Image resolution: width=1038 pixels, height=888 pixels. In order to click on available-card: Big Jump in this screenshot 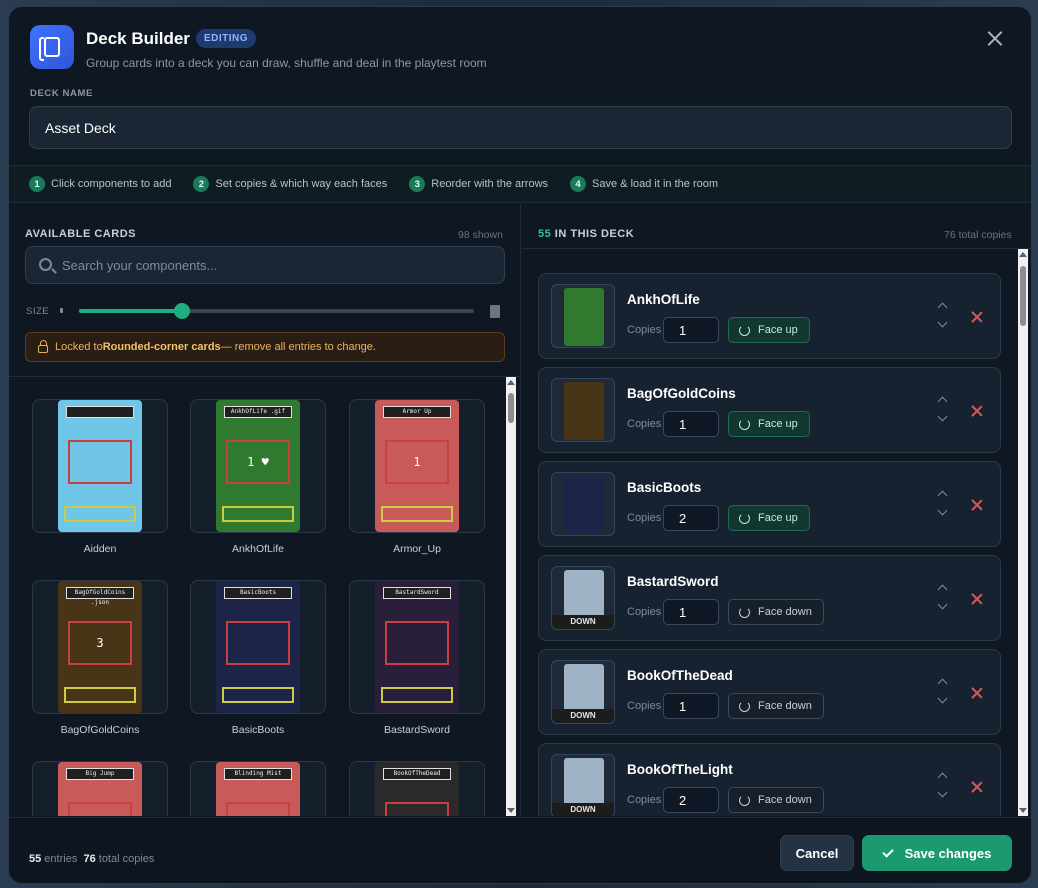, I will do `click(100, 788)`.